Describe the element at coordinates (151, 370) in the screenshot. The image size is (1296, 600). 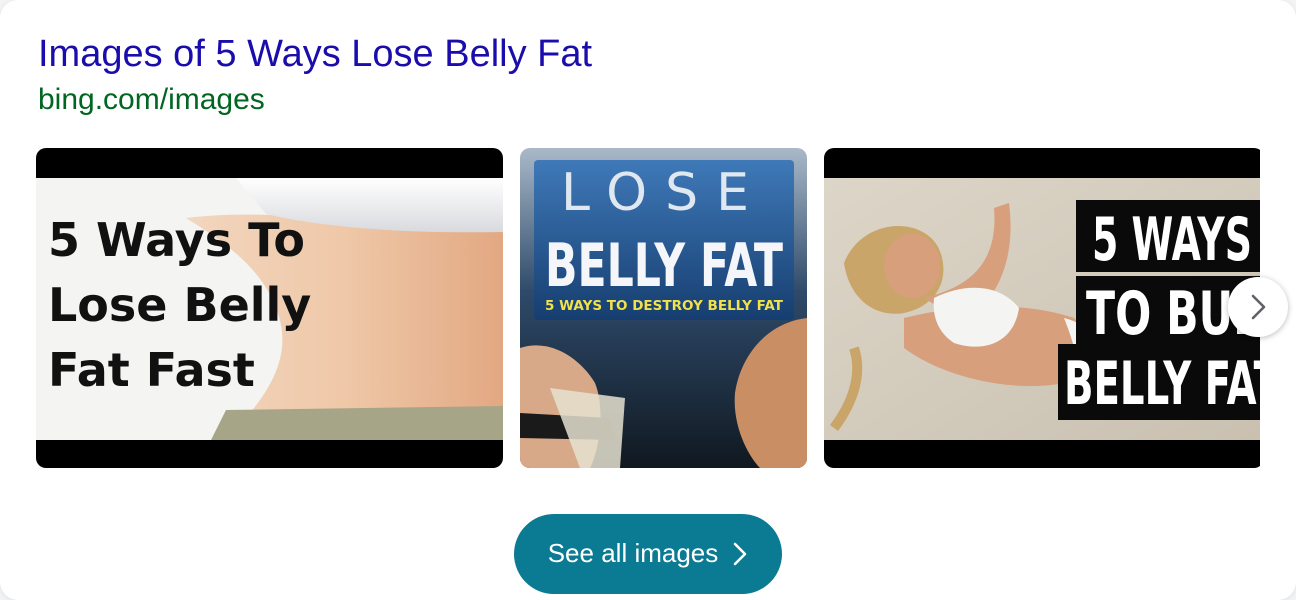
I see `thumb1-line3: Fat Fast` at that location.